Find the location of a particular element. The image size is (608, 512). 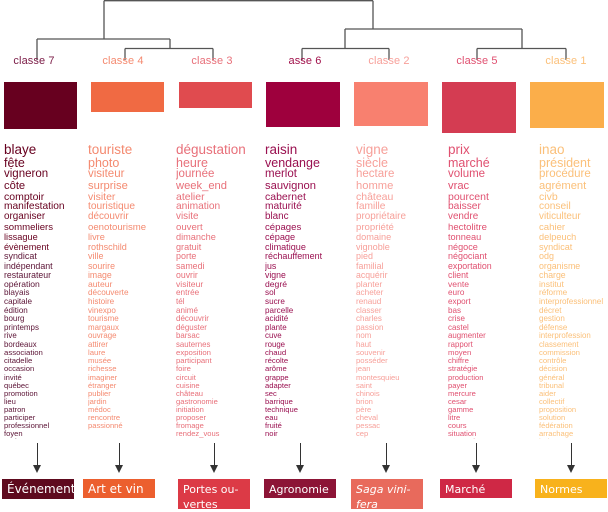

word-item: tonneau is located at coordinates (465, 236).